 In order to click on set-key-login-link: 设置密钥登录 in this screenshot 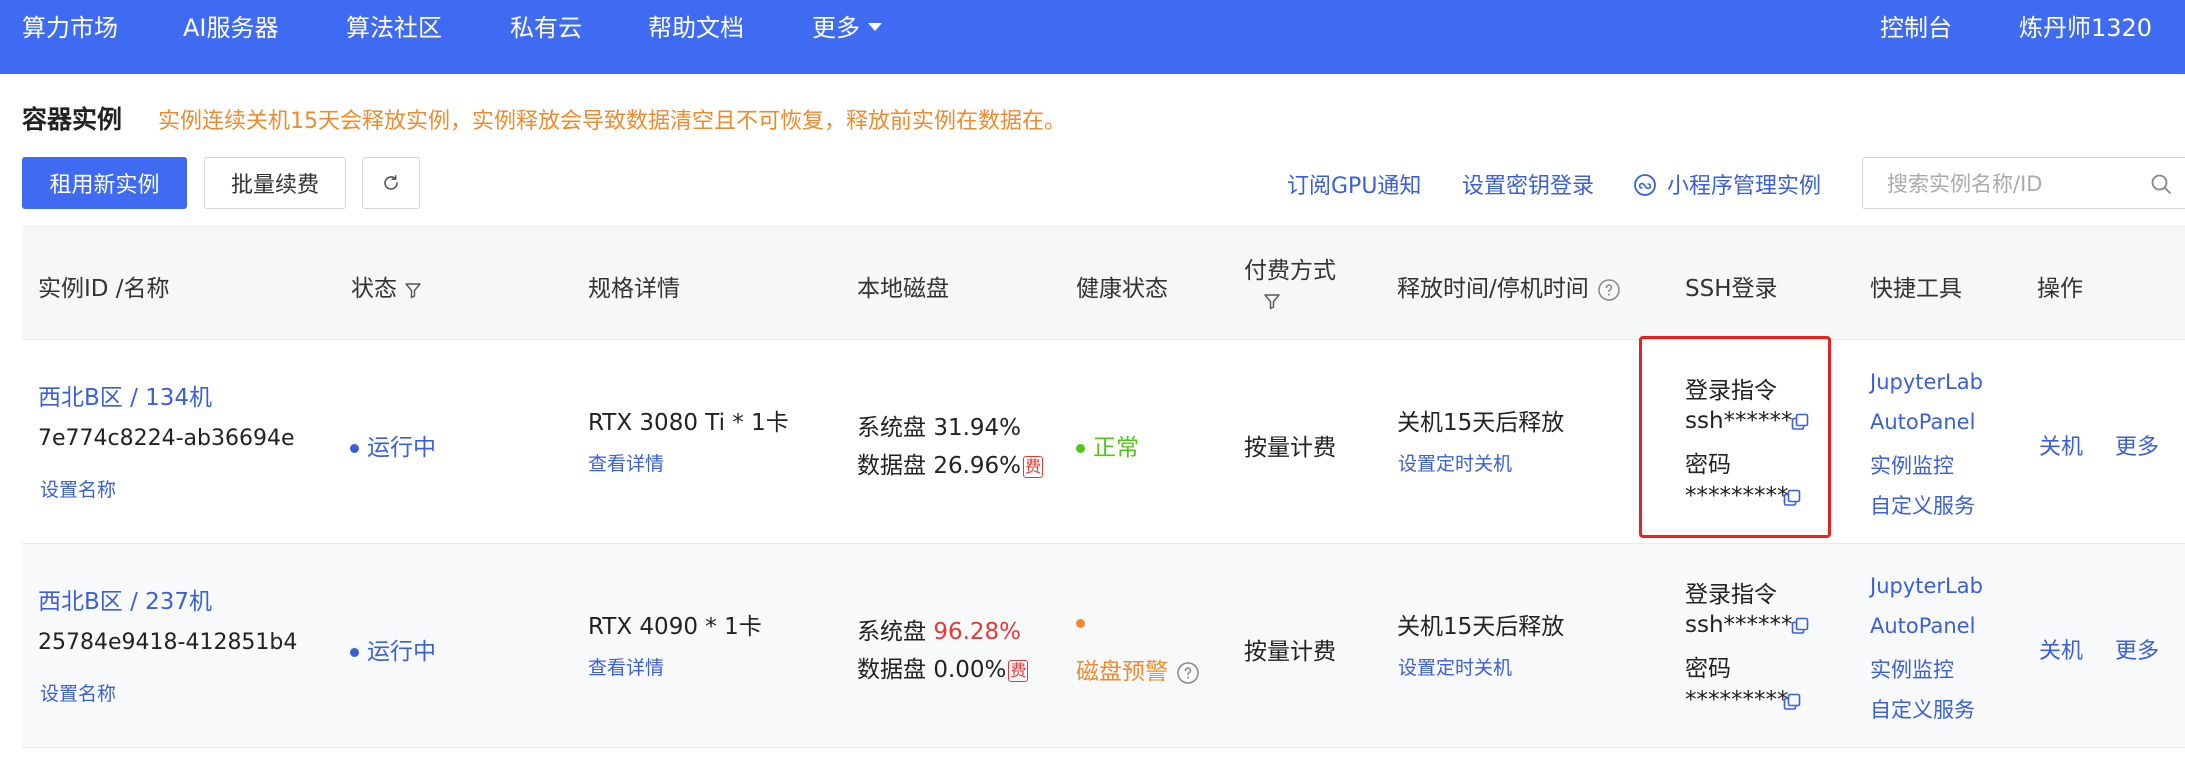, I will do `click(1528, 184)`.